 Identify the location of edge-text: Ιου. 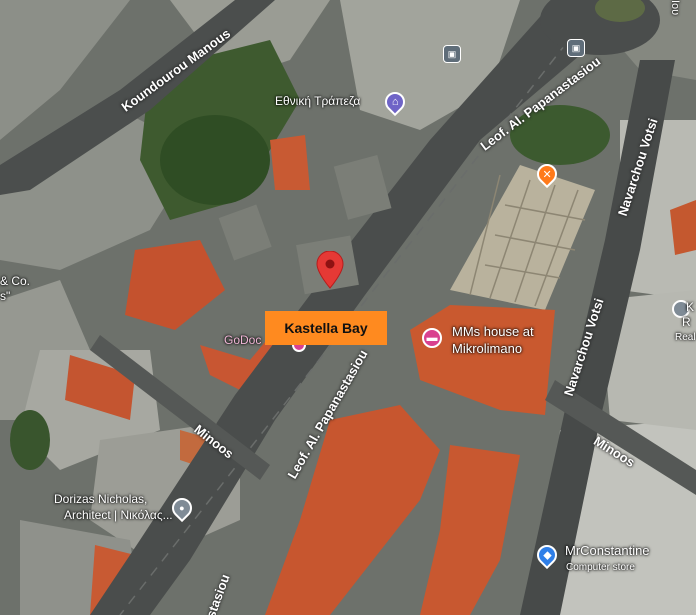
(675, 8).